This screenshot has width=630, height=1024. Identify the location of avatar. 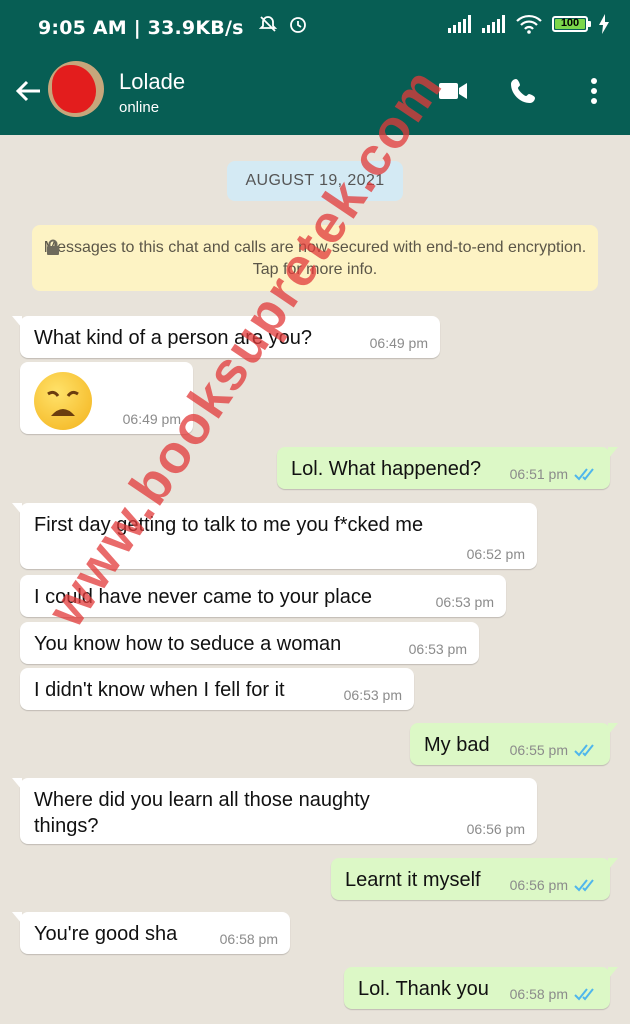
(76, 89).